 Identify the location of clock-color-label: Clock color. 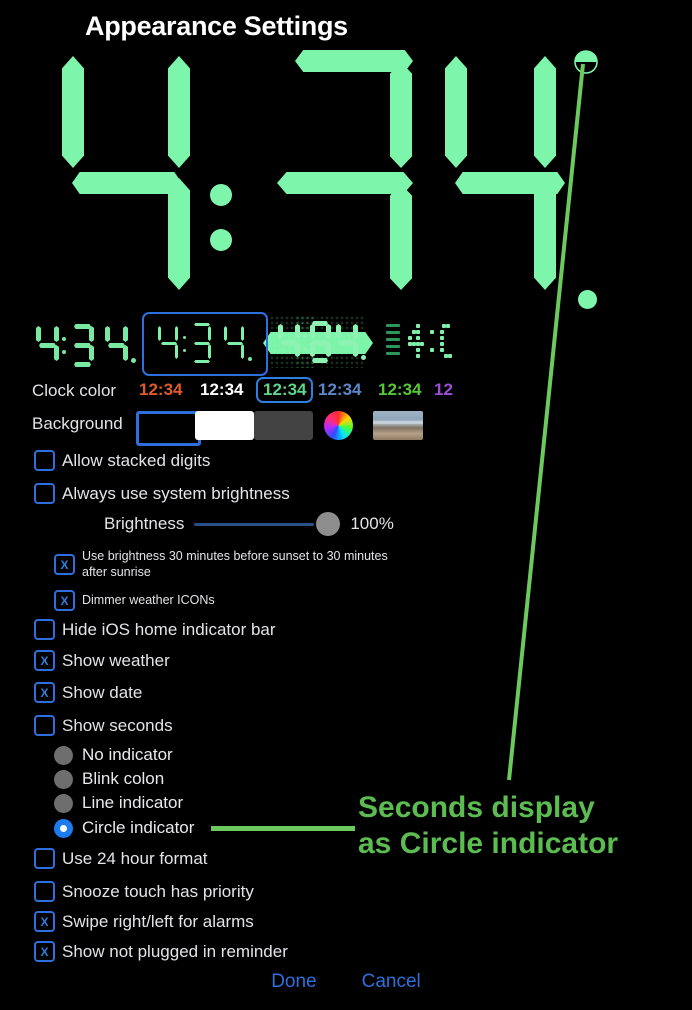
(74, 390).